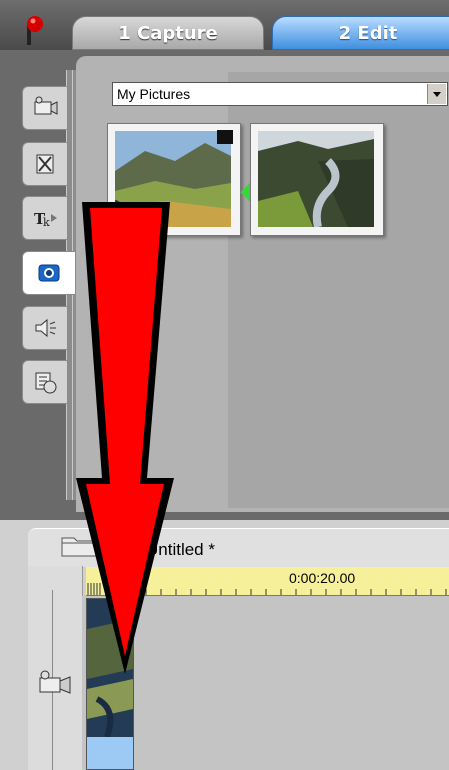 Image resolution: width=449 pixels, height=770 pixels. I want to click on side-tab-titles: T k, so click(45, 218).